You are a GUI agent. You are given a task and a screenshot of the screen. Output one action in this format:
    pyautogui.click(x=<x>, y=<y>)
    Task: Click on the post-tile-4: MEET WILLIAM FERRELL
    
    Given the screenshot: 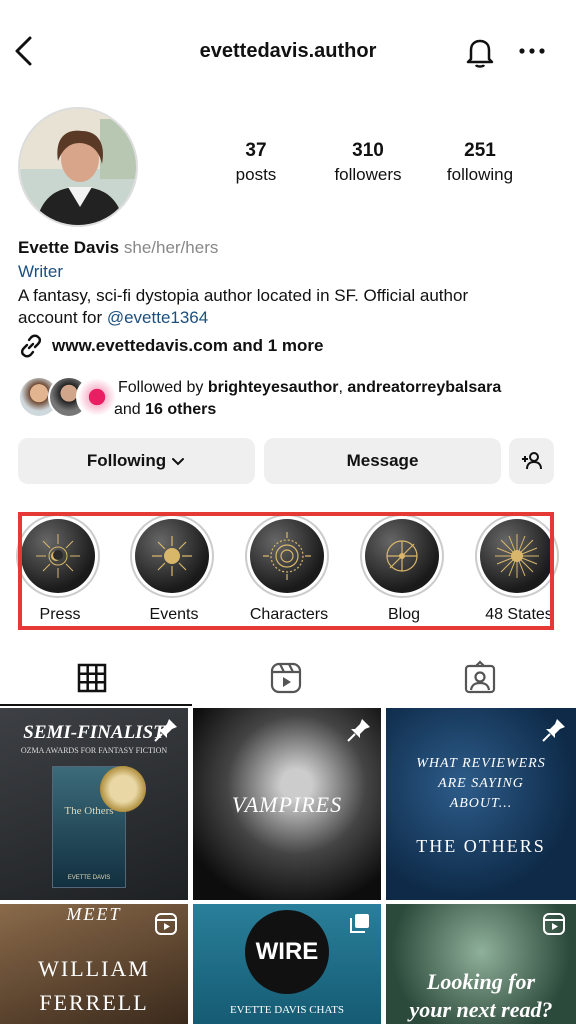 What is the action you would take?
    pyautogui.click(x=94, y=964)
    